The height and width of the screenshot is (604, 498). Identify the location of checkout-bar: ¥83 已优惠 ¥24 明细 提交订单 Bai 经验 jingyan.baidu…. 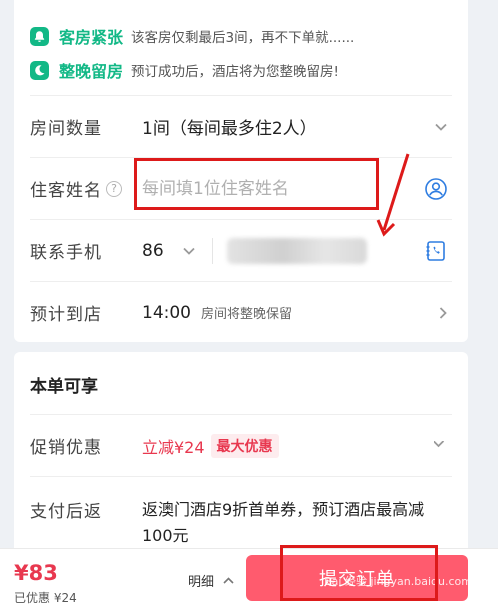
(249, 576).